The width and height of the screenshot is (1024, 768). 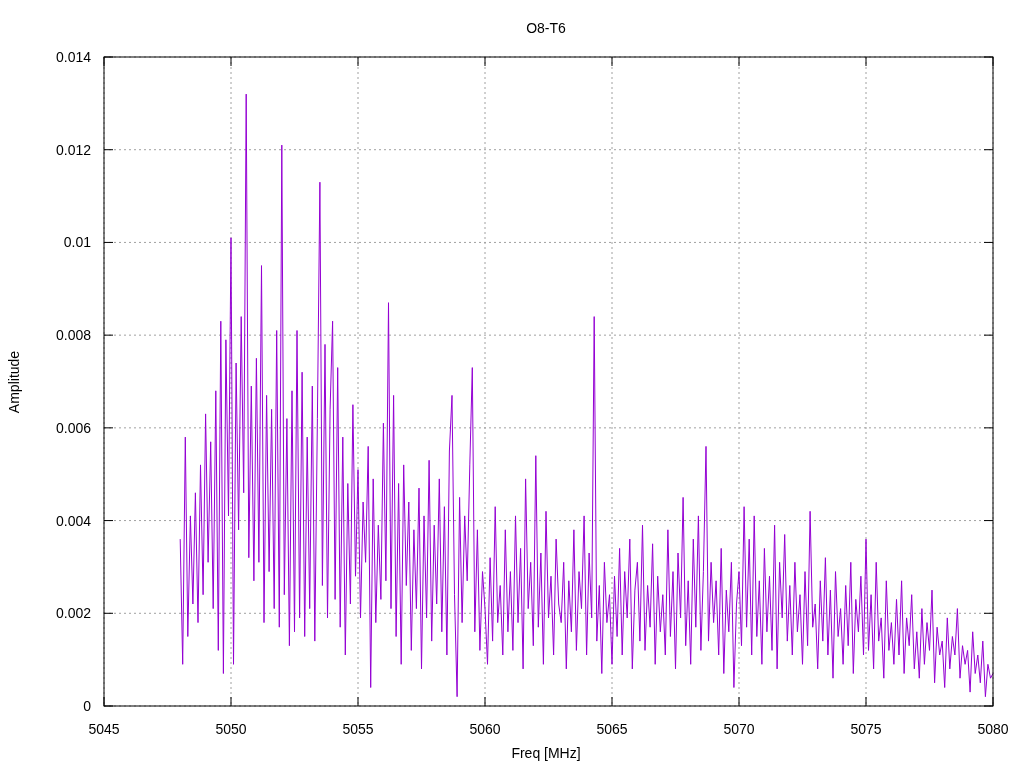 I want to click on y-tick-label: 0.006, so click(x=73, y=427).